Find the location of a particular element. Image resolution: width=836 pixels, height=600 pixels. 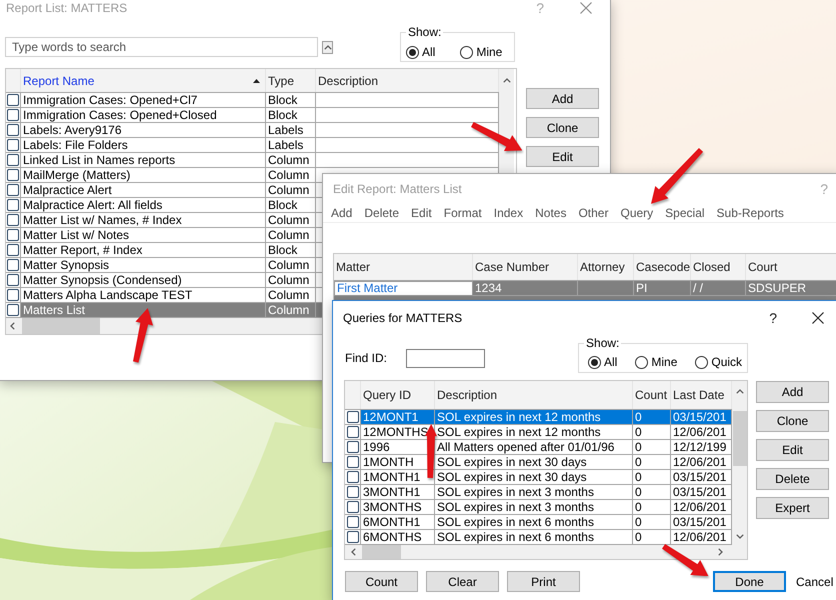

column-header: Closed is located at coordinates (718, 267).